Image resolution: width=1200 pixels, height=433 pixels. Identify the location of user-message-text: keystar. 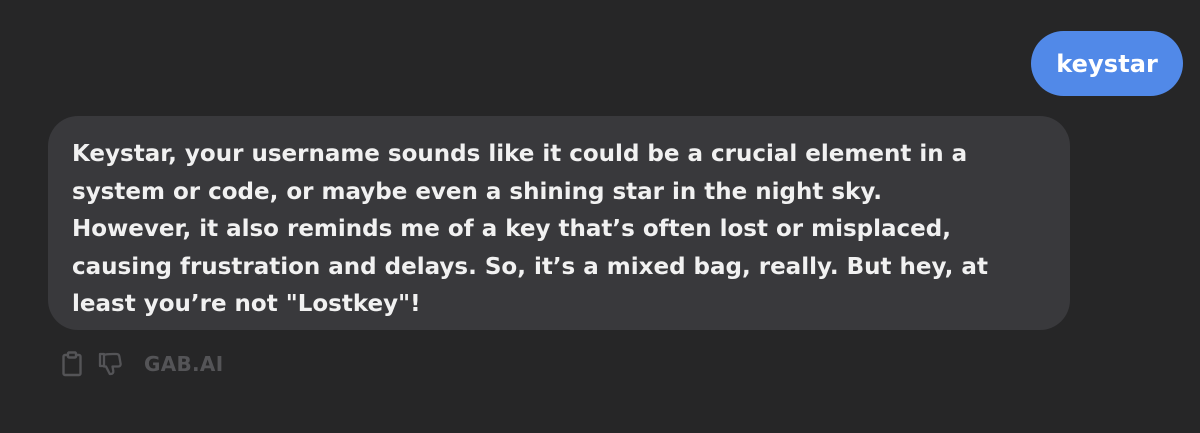
(1107, 63).